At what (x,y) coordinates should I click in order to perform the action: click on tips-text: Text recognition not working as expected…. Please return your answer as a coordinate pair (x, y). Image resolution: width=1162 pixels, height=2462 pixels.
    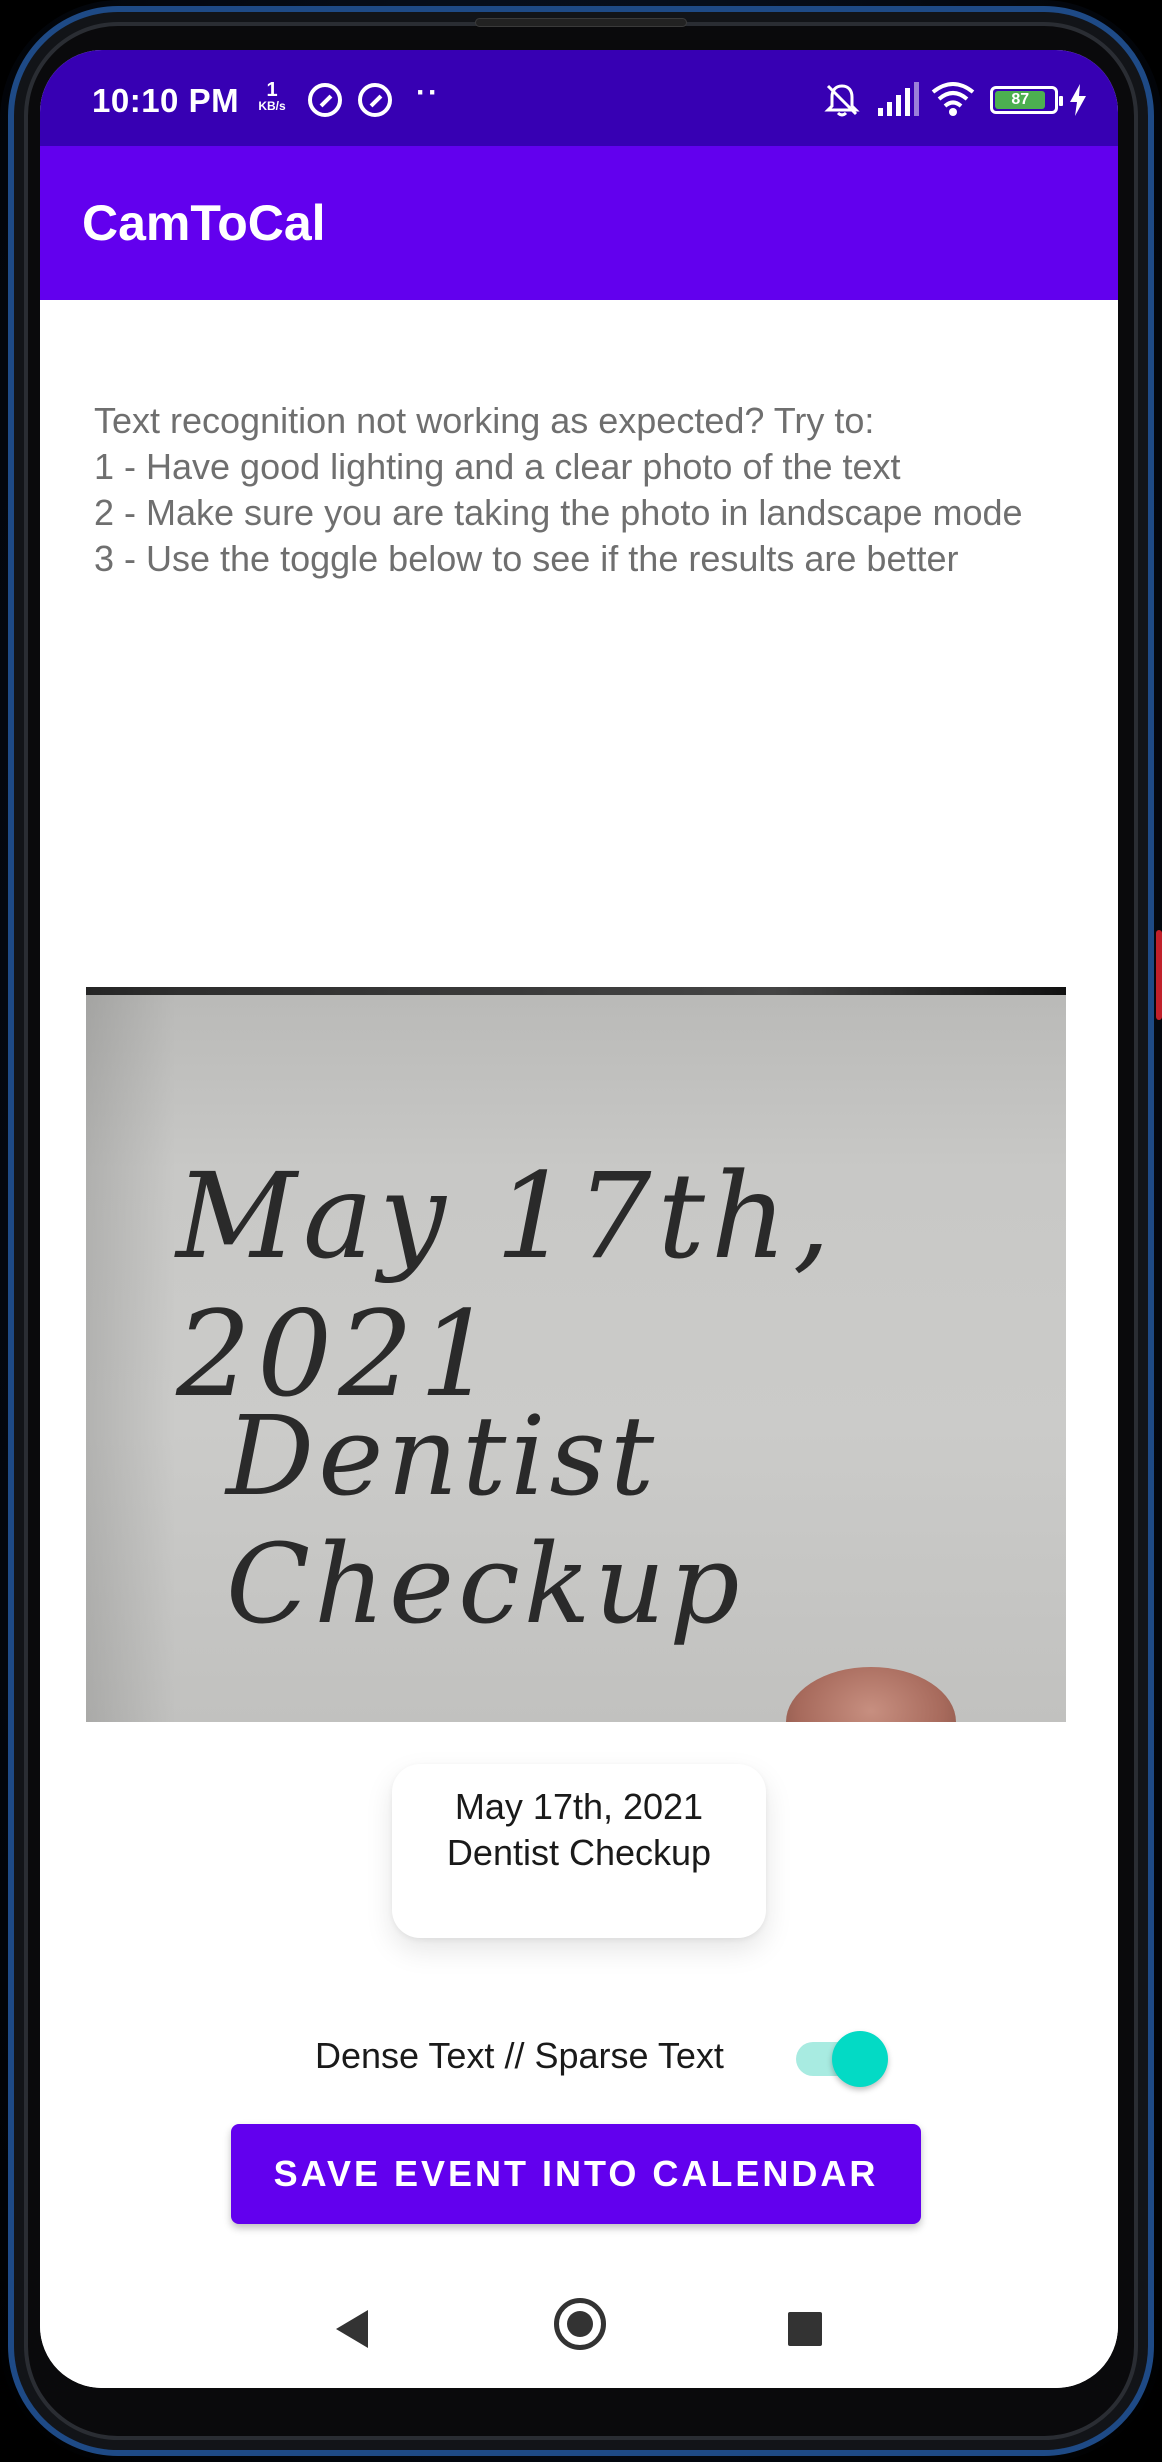
    Looking at the image, I should click on (584, 490).